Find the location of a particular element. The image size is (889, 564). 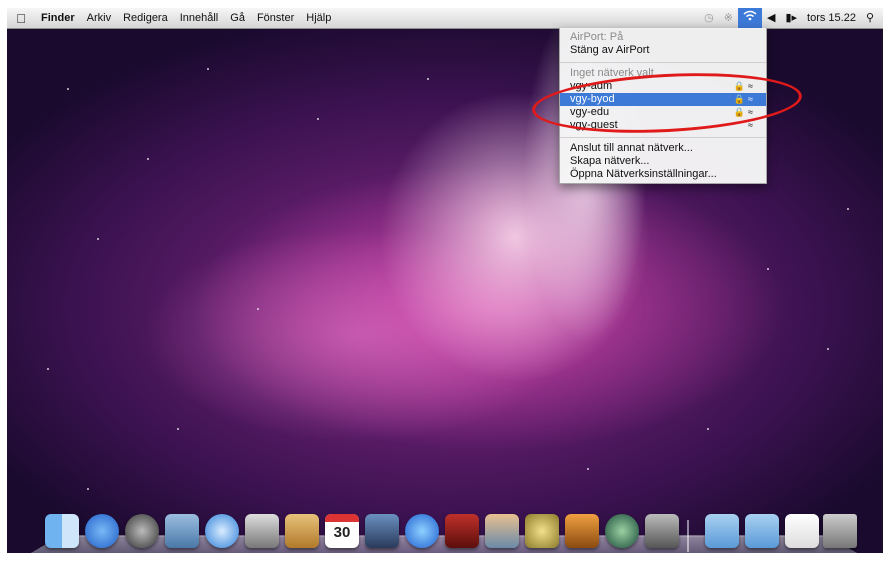

downloads-stack-icon is located at coordinates (802, 531).